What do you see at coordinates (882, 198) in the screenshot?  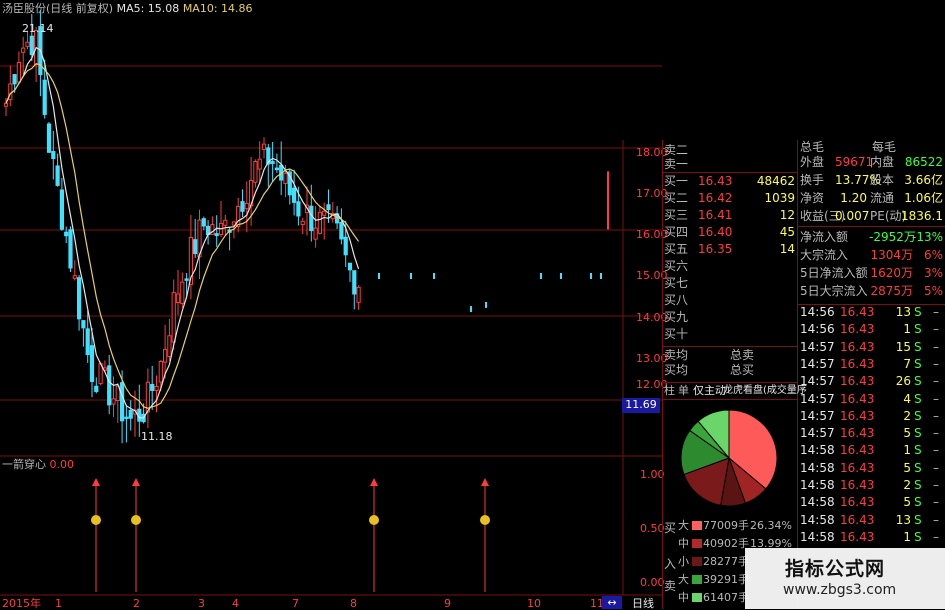 I see `stat-label: 流通` at bounding box center [882, 198].